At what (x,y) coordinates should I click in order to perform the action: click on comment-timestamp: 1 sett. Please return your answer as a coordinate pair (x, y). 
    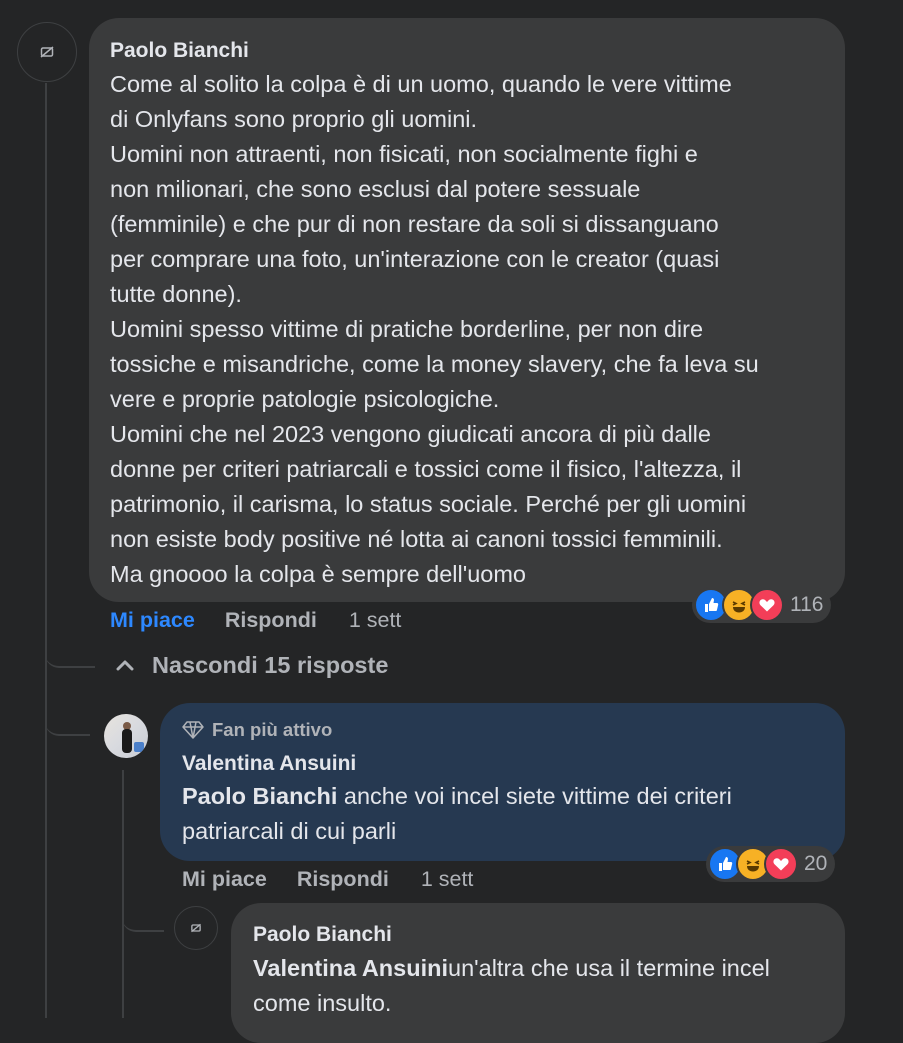
    Looking at the image, I should click on (375, 620).